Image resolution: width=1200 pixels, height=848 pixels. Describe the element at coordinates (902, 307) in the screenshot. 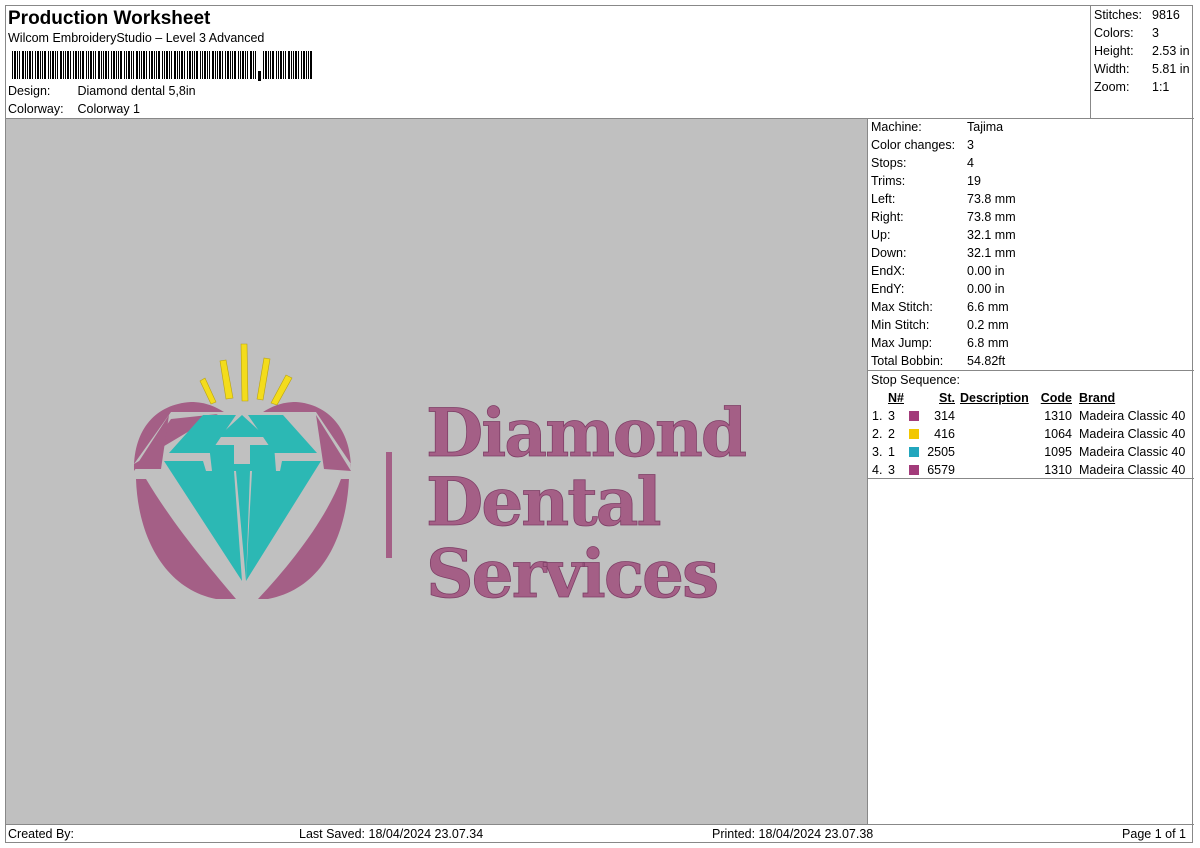

I see `machine-row-label: Max Stitch:` at that location.